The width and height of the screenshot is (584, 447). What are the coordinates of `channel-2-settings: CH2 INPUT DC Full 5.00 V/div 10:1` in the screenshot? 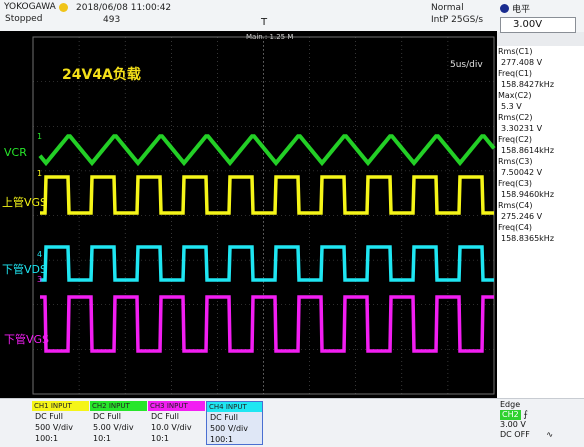 It's located at (118, 423).